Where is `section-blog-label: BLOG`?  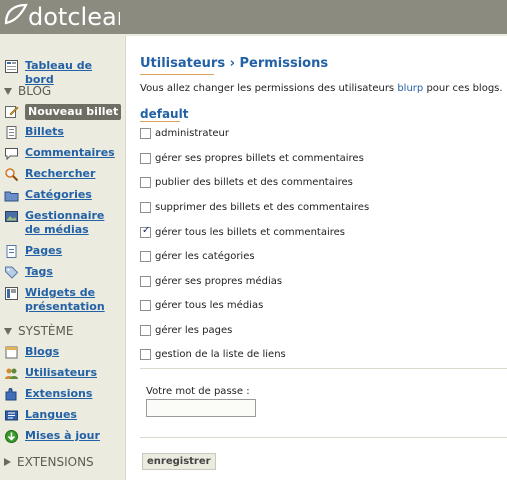 section-blog-label: BLOG is located at coordinates (35, 91).